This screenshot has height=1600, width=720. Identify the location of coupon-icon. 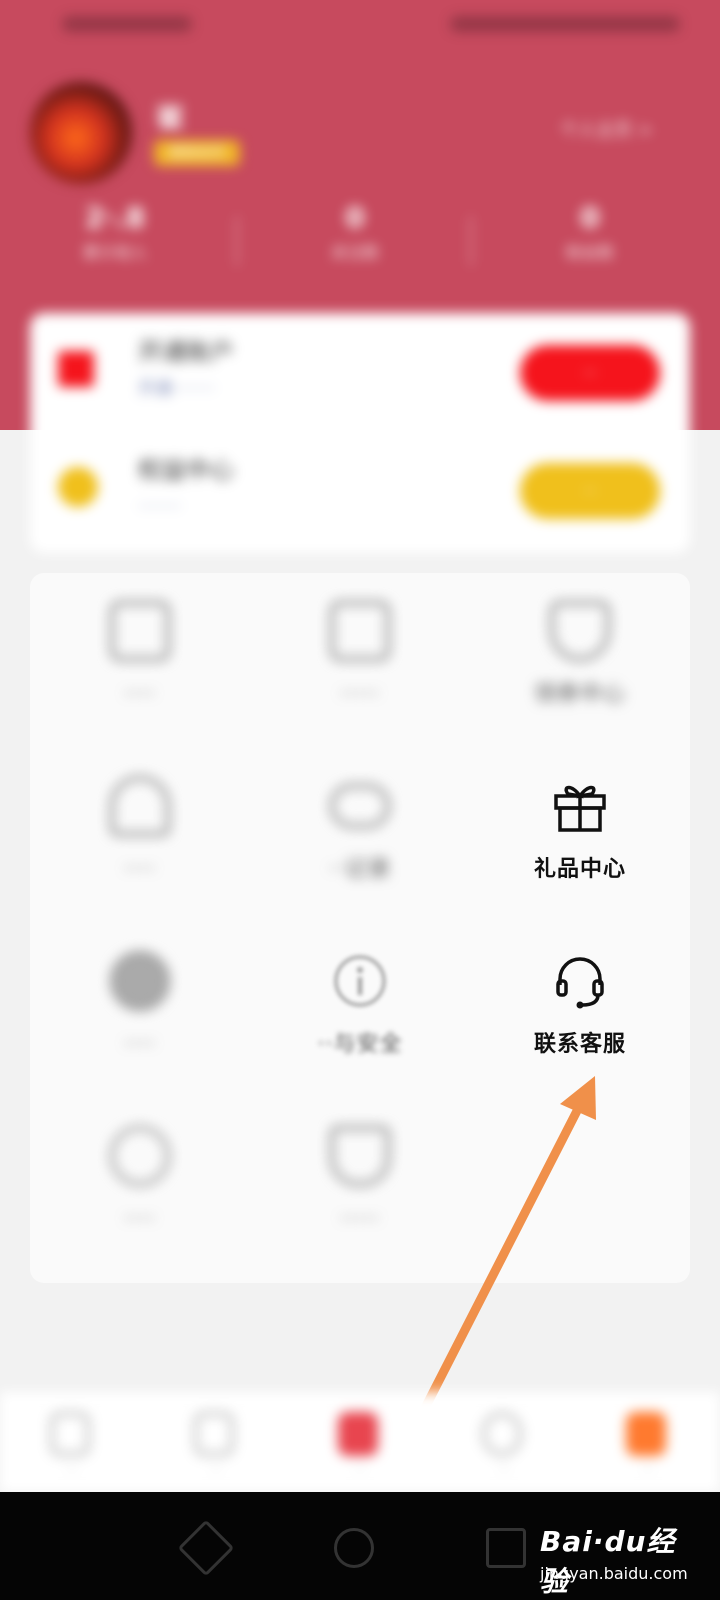
(580, 631).